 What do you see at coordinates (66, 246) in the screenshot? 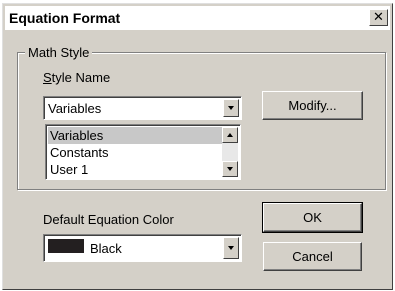
I see `color-swatch` at bounding box center [66, 246].